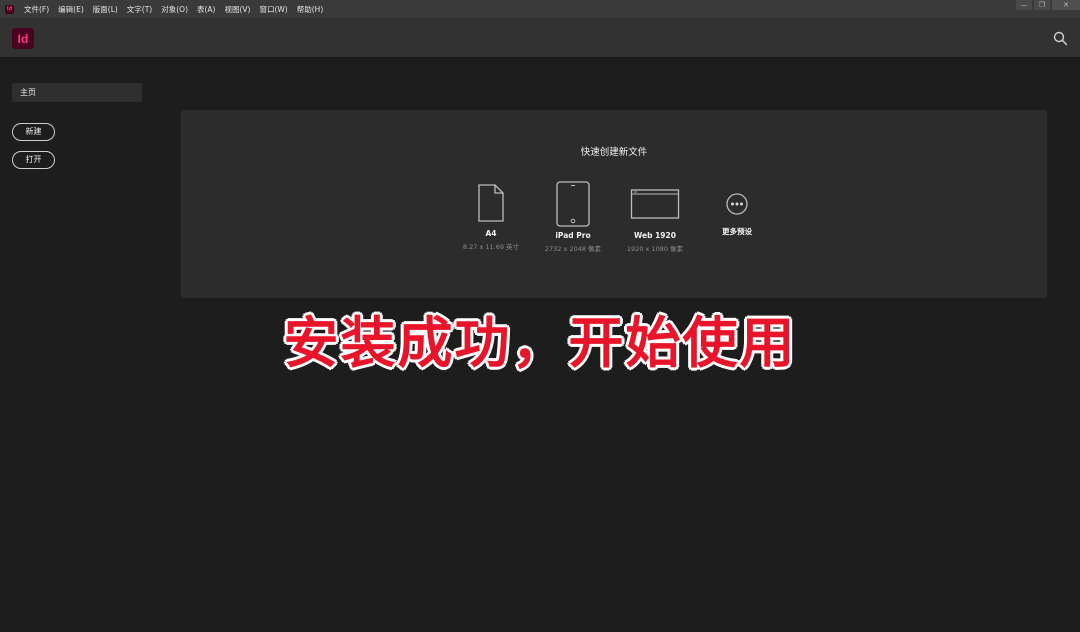  I want to click on menu-help: 帮助(H), so click(310, 9).